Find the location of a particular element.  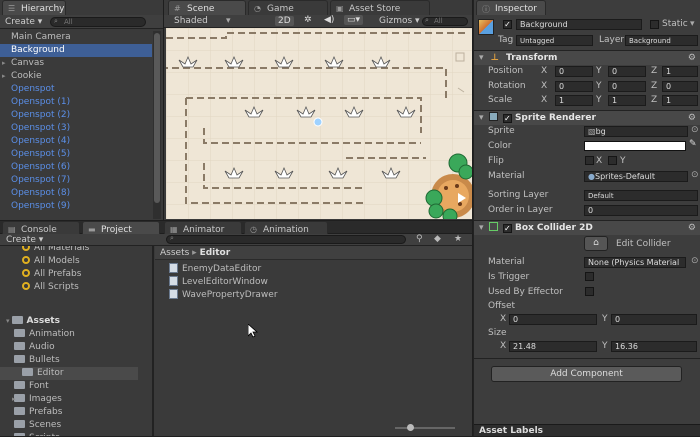

shading-dropdown: Shaded is located at coordinates (191, 21).